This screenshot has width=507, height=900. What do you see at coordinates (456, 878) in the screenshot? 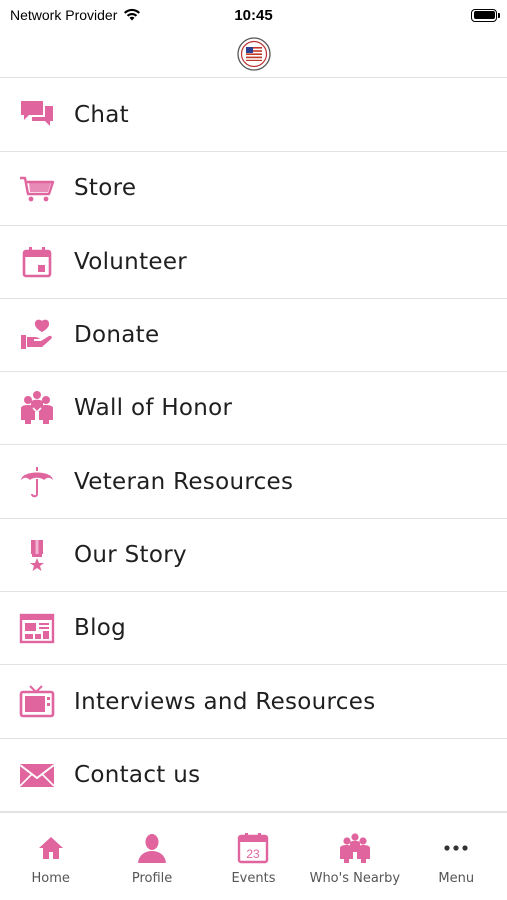
I see `tab-label: Menu` at bounding box center [456, 878].